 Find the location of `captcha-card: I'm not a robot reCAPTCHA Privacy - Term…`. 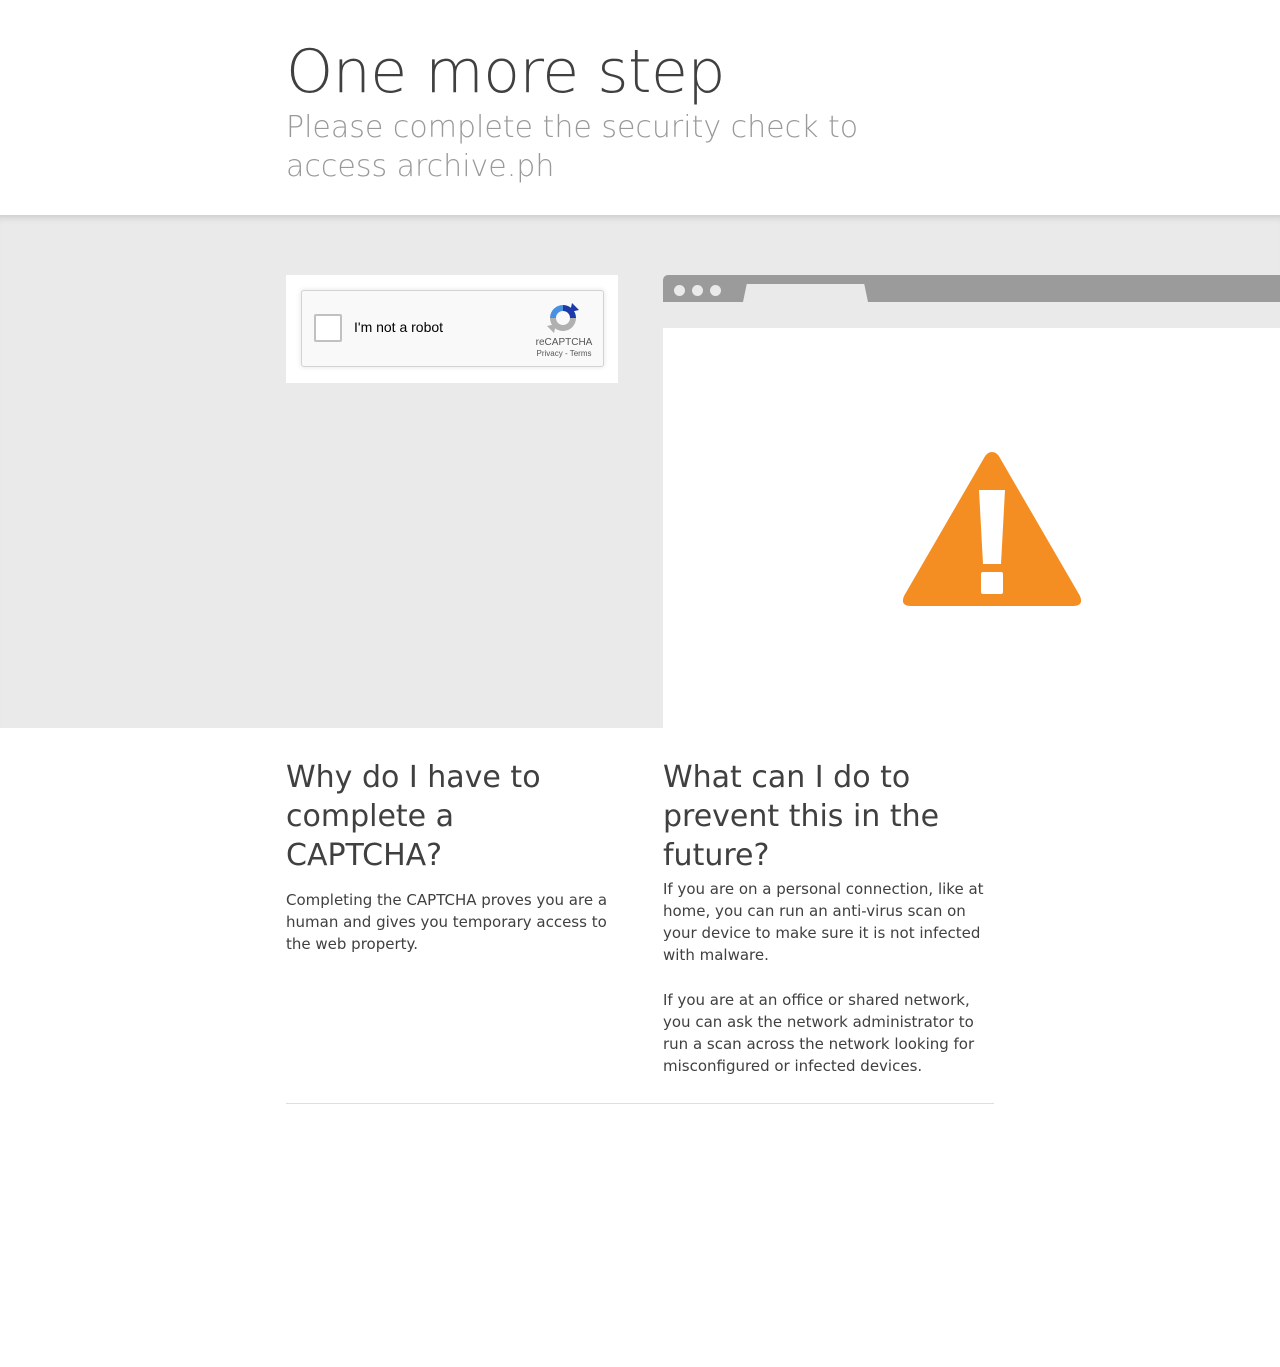

captcha-card: I'm not a robot reCAPTCHA Privacy - Term… is located at coordinates (452, 329).